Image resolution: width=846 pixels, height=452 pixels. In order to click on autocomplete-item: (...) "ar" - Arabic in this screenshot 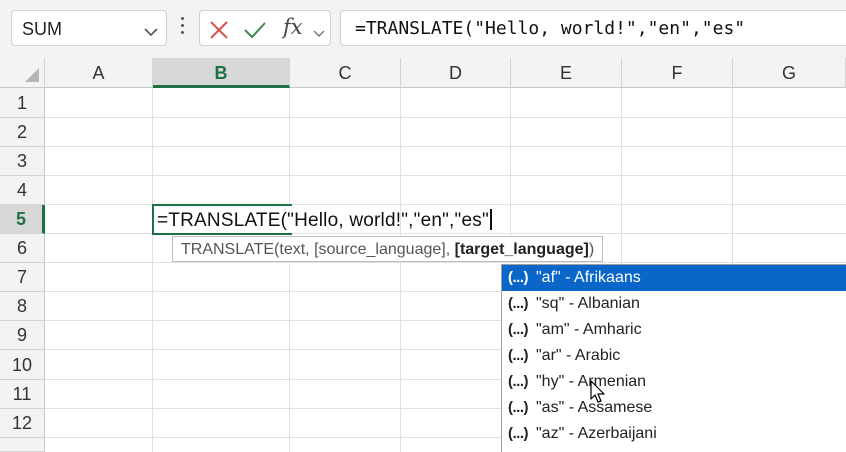, I will do `click(674, 356)`.